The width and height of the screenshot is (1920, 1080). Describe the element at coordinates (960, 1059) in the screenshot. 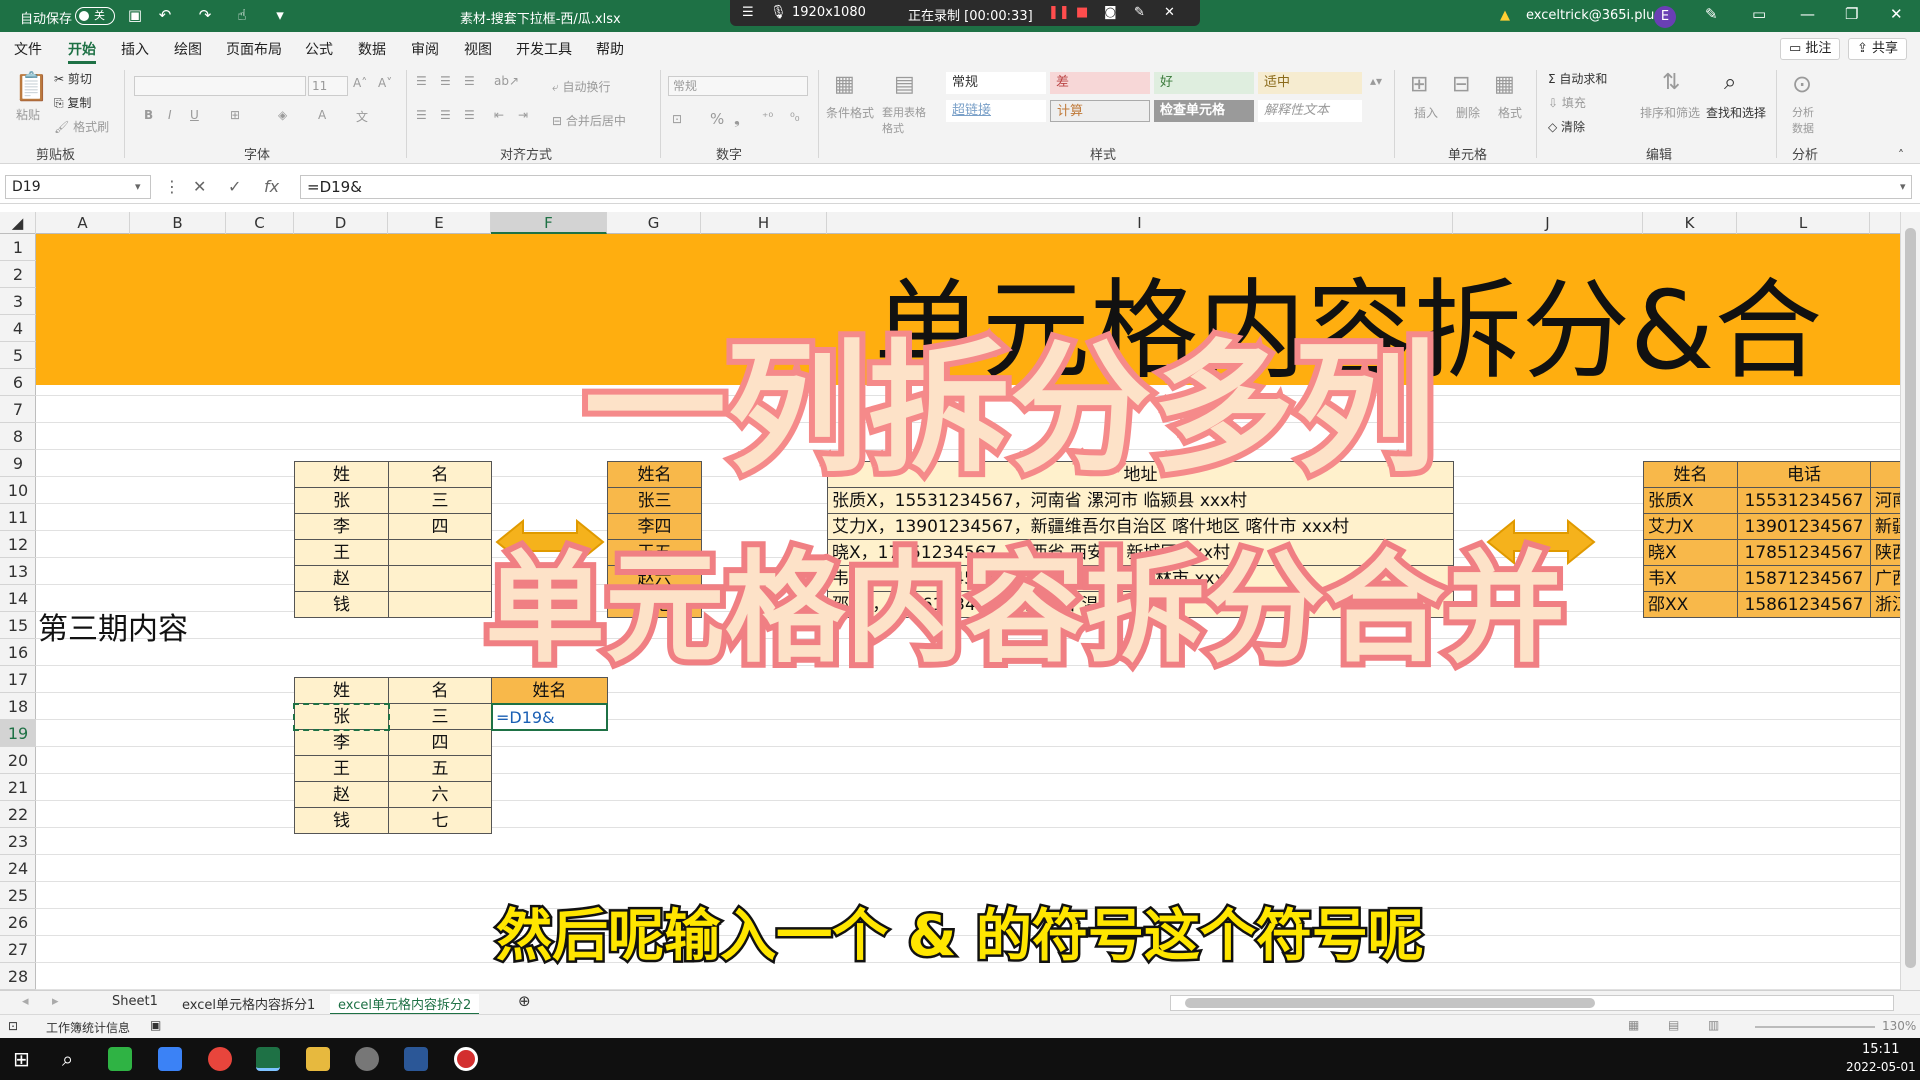

I see `taskbar: ⊞ ⌕ 15:11 2022-05-01` at that location.